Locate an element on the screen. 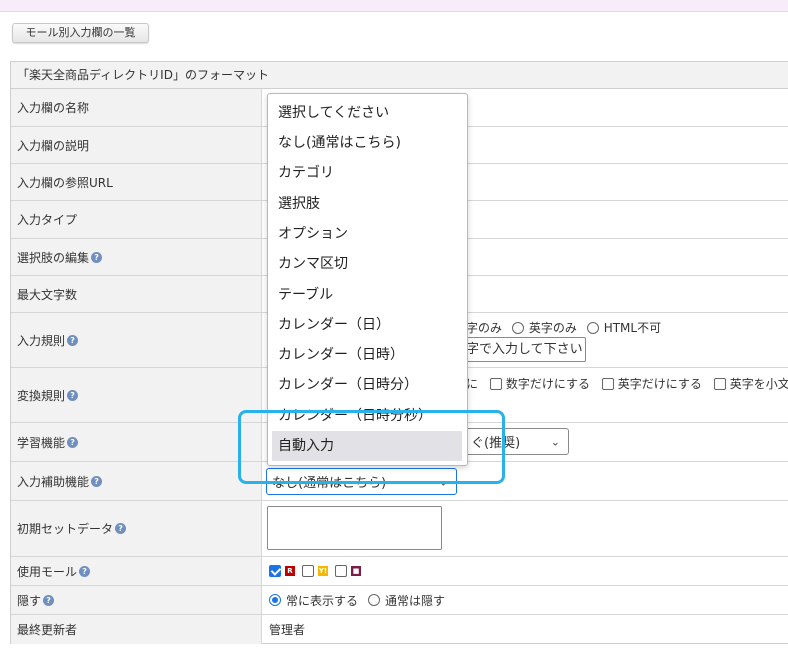 This screenshot has width=788, height=668. mall-input-list-button: モール別入力欄の一覧 is located at coordinates (80, 33).